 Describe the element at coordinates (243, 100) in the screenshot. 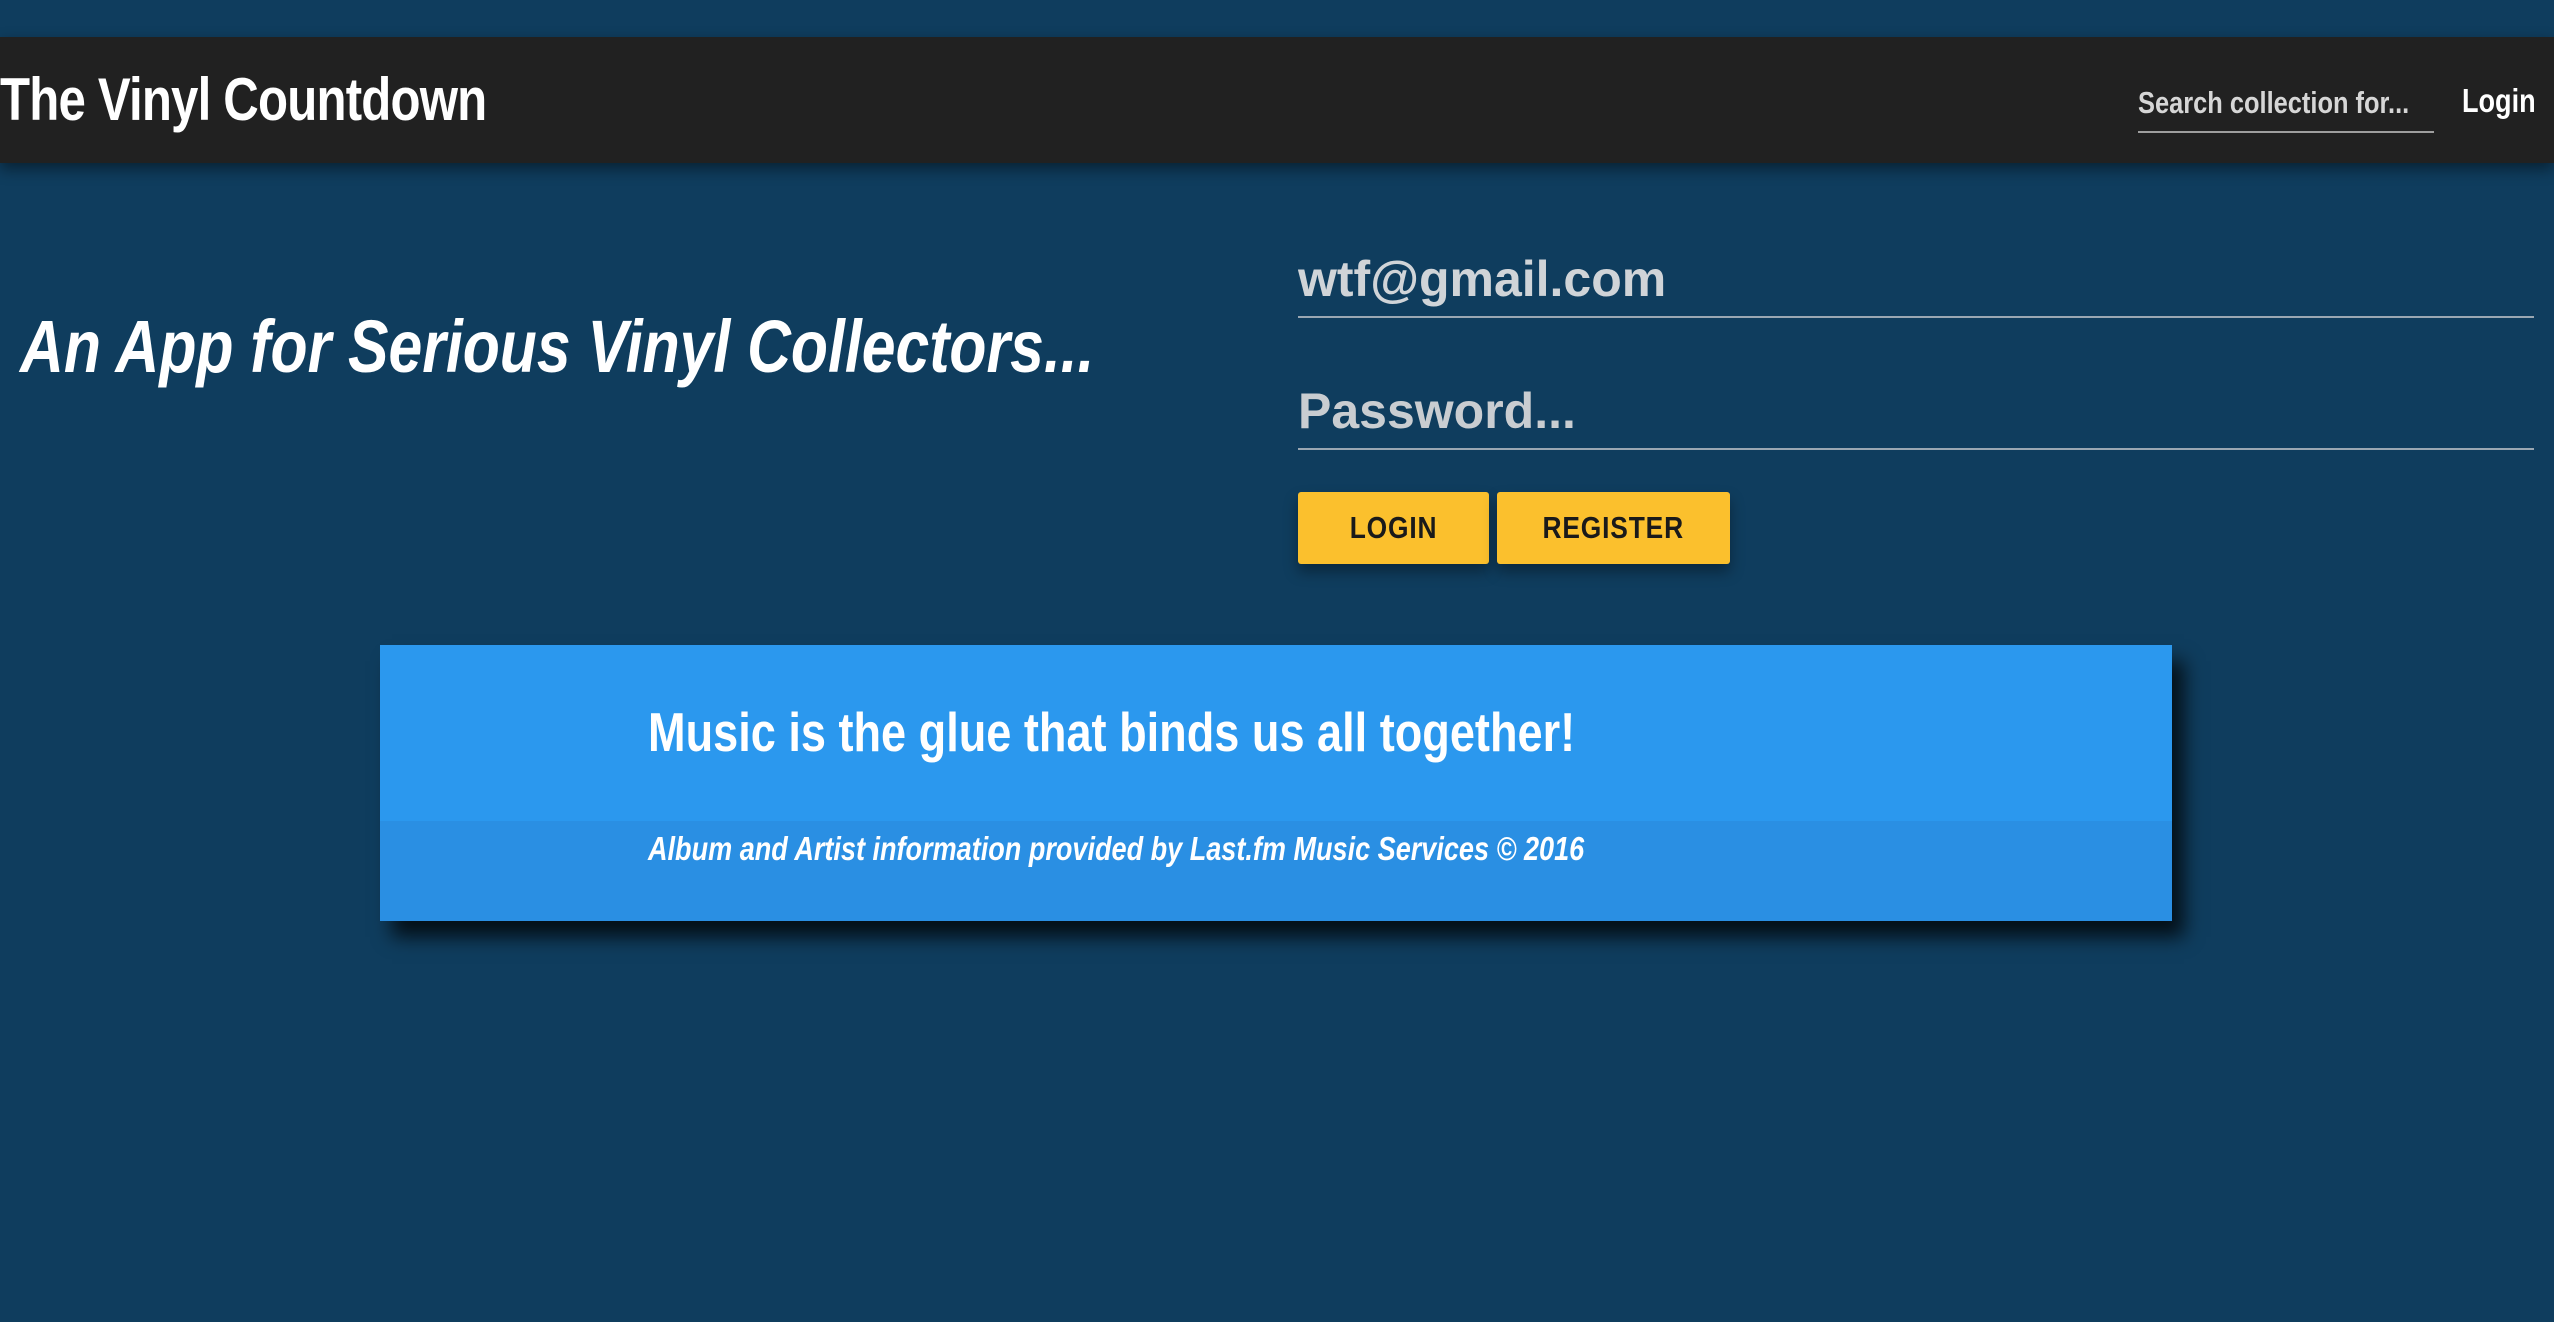

I see `brand-logo-link: The Vinyl Countdown` at that location.